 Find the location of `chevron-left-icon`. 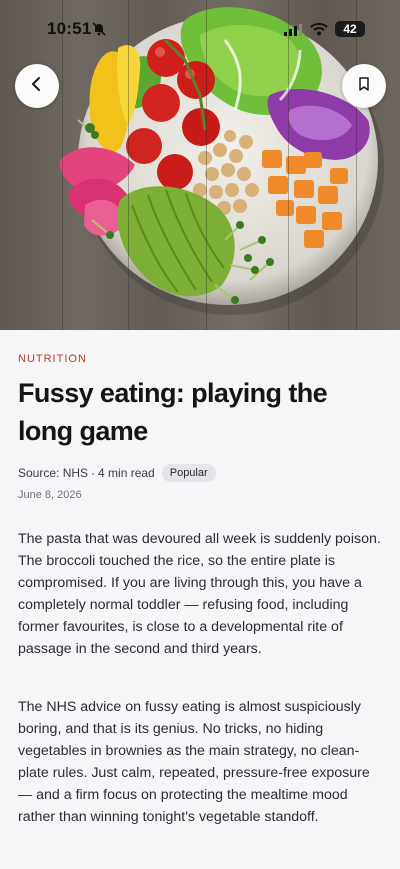

chevron-left-icon is located at coordinates (37, 86).